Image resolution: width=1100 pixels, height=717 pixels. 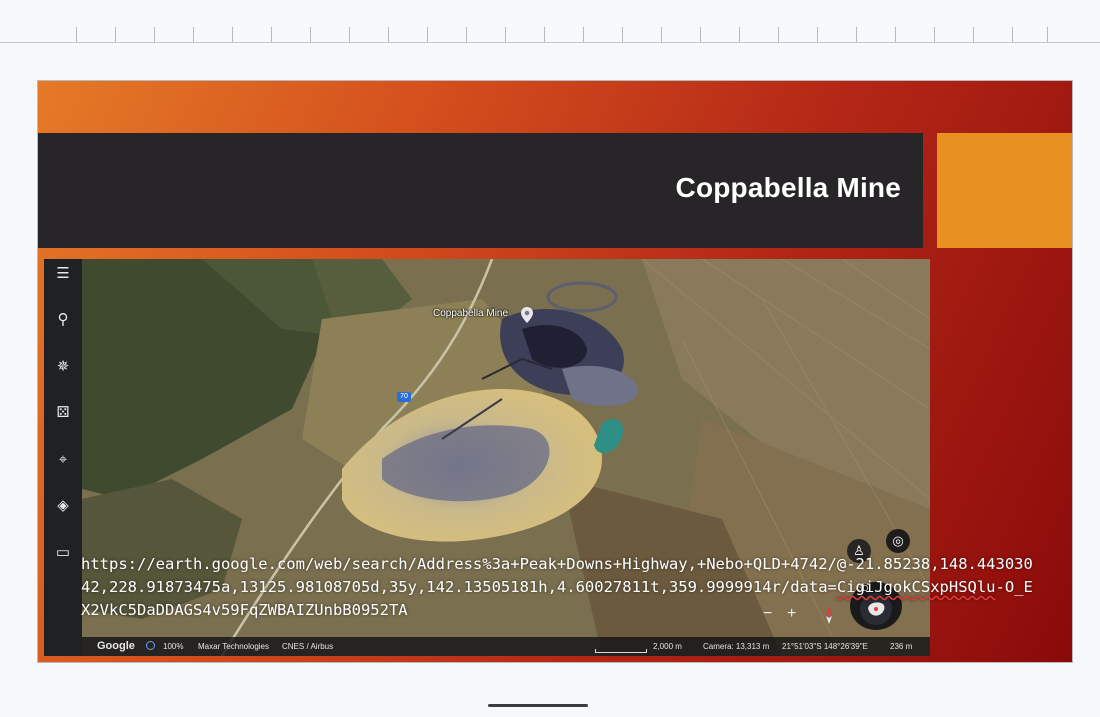 What do you see at coordinates (63, 320) in the screenshot?
I see `search-icon: ⚲` at bounding box center [63, 320].